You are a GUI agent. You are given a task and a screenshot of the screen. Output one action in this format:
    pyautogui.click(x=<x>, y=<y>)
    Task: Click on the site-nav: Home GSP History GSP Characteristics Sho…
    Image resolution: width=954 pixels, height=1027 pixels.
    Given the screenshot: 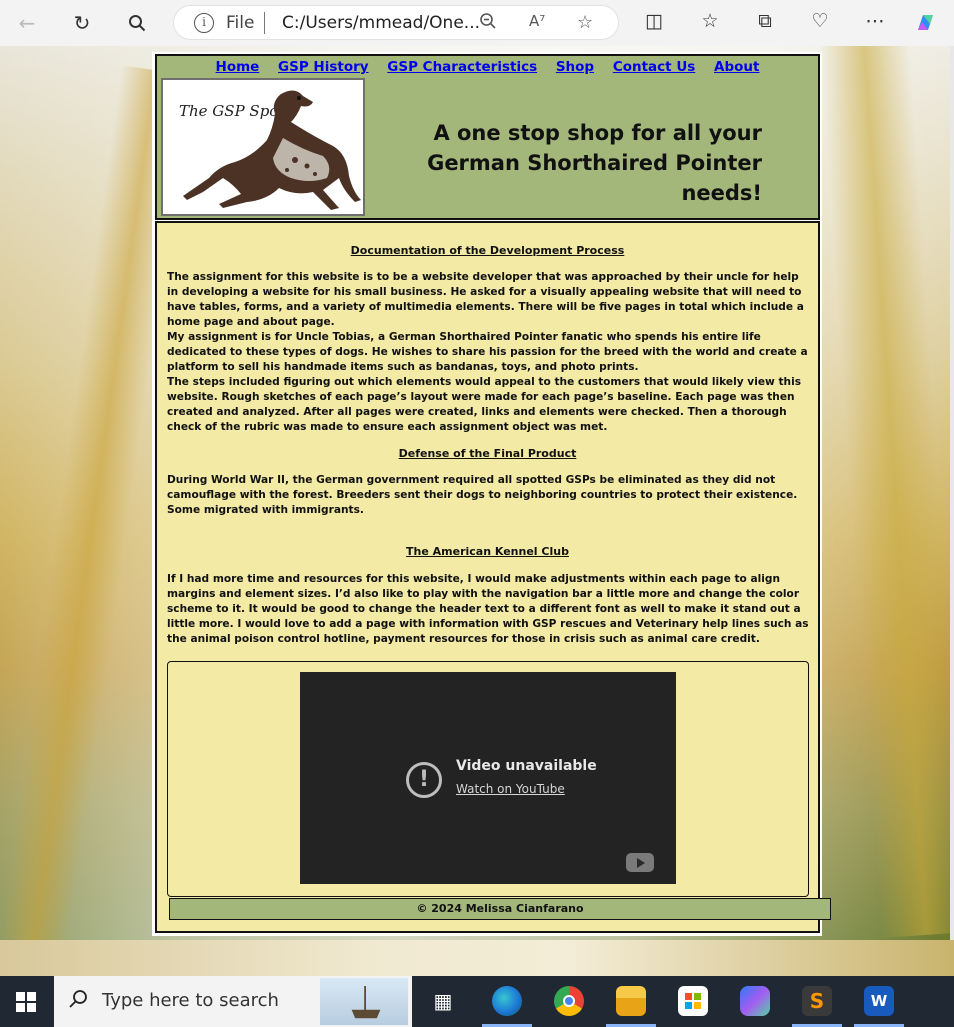 What is the action you would take?
    pyautogui.click(x=487, y=67)
    